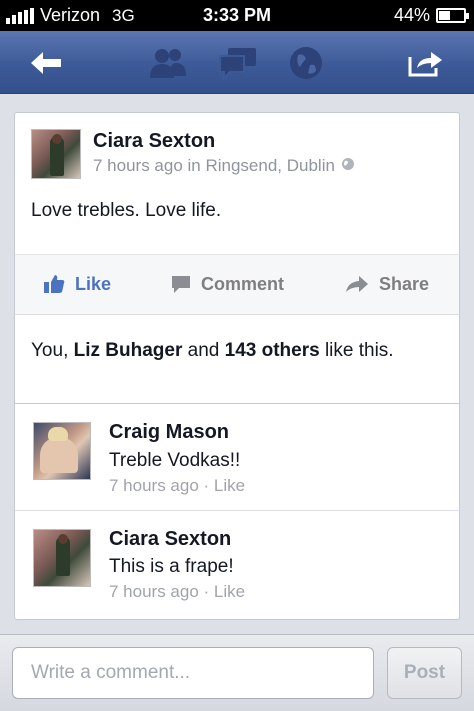  I want to click on status-right: 44%, so click(431, 15).